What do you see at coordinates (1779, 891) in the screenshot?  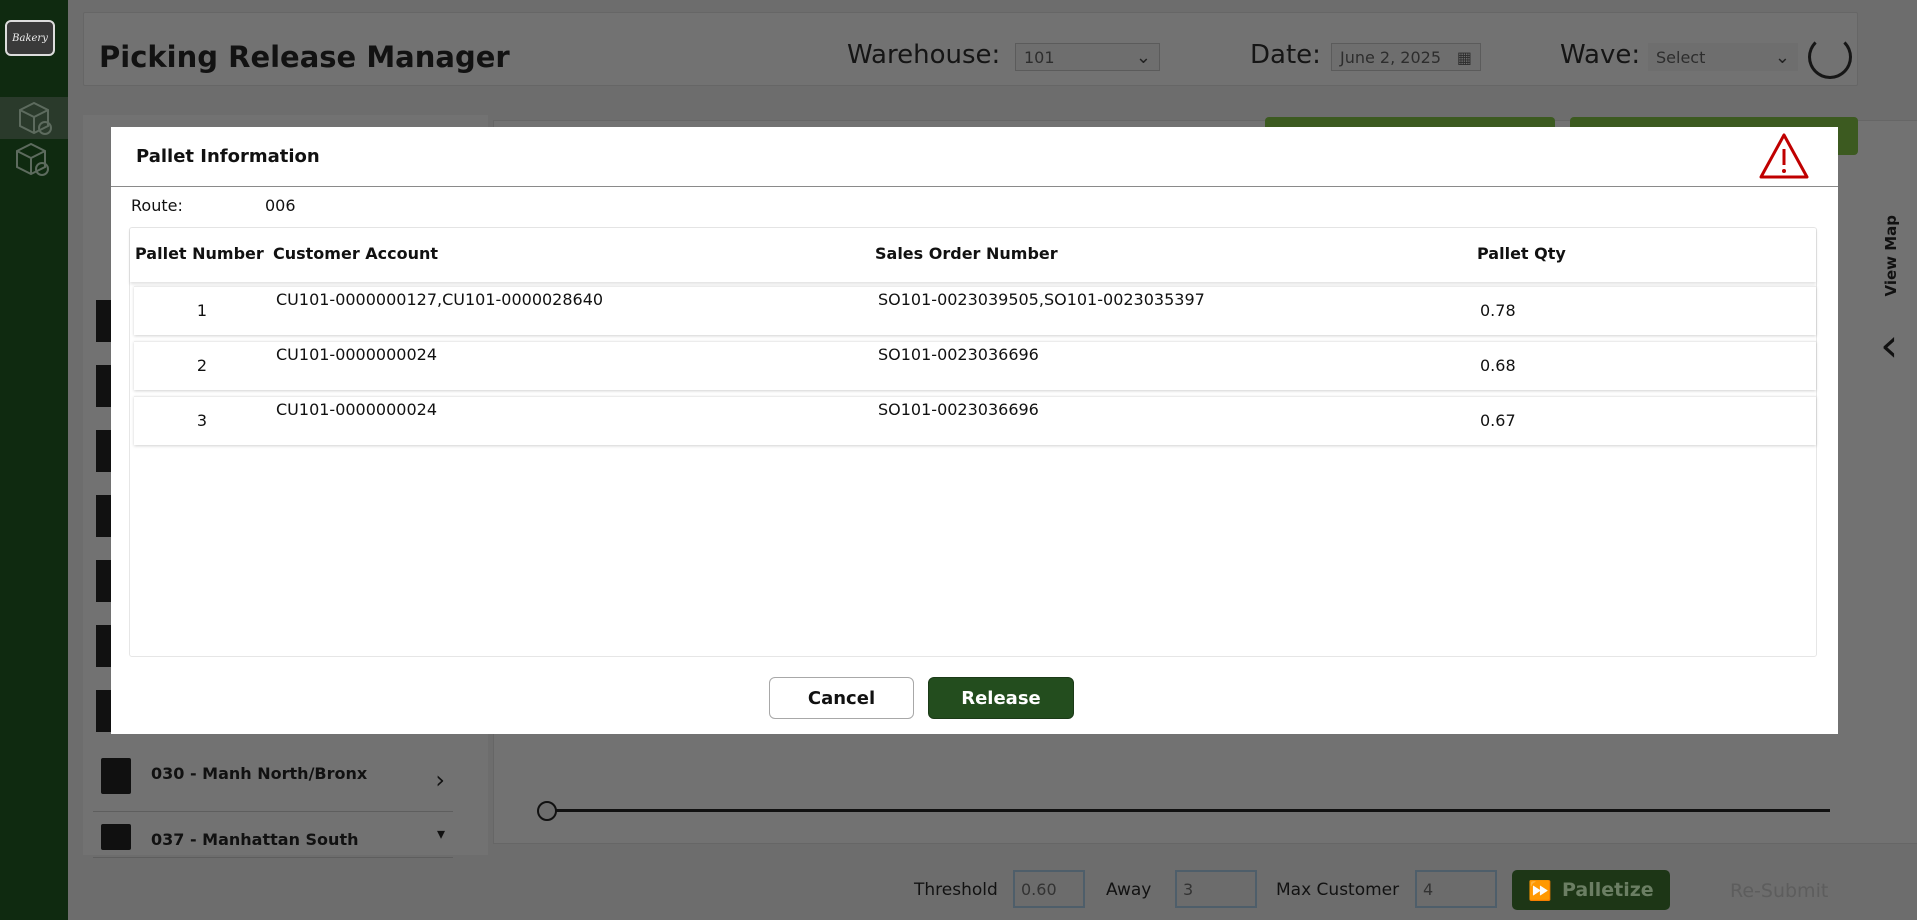 I see `resubmit-button: Re-Submit` at bounding box center [1779, 891].